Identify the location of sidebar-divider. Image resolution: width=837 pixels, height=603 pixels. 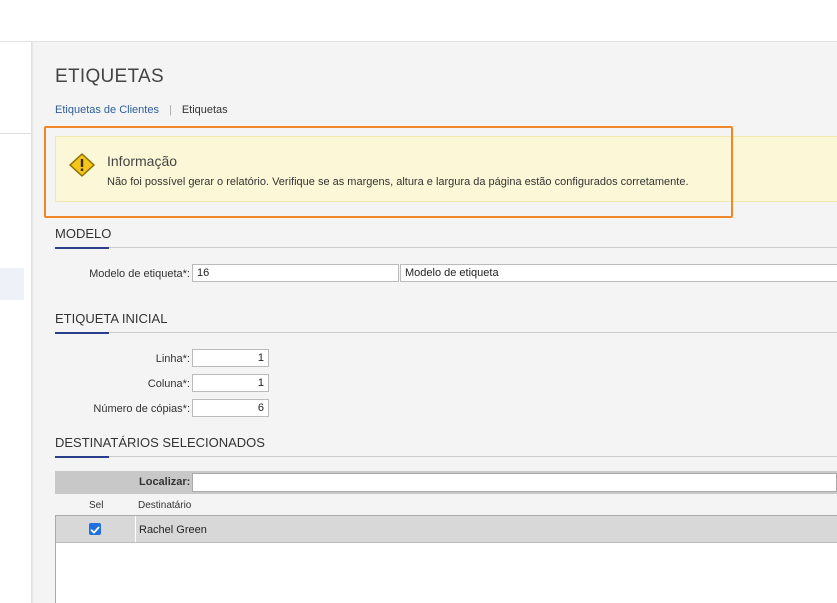
(15, 133).